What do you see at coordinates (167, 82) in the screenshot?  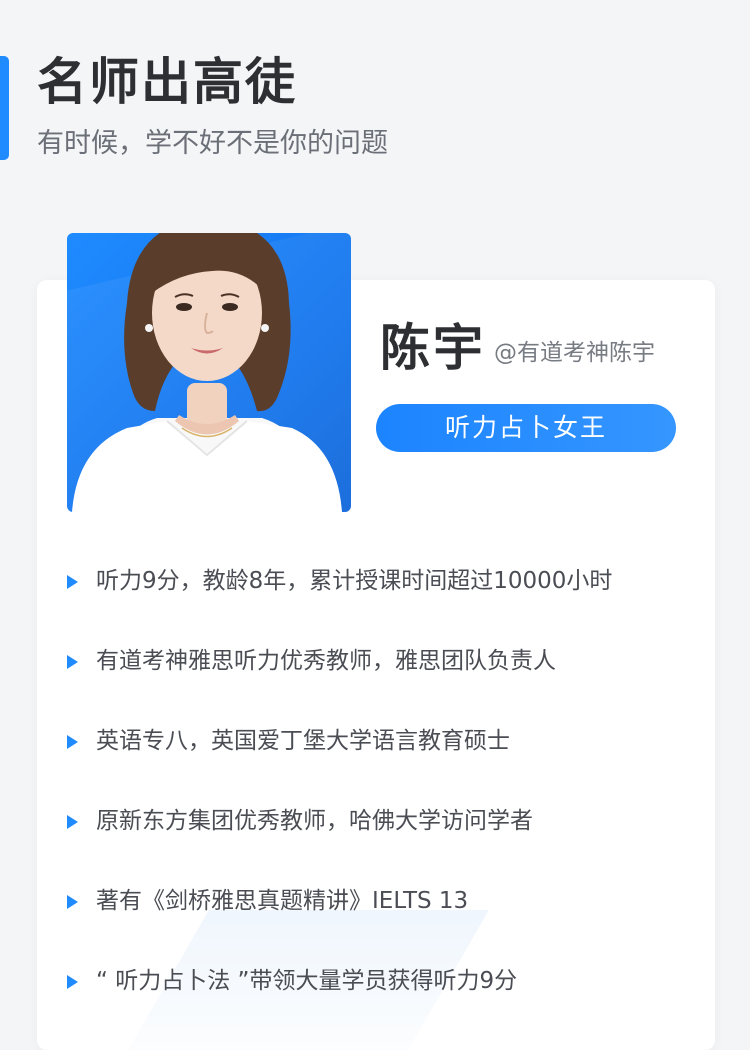 I see `section-title: 名师出高徒` at bounding box center [167, 82].